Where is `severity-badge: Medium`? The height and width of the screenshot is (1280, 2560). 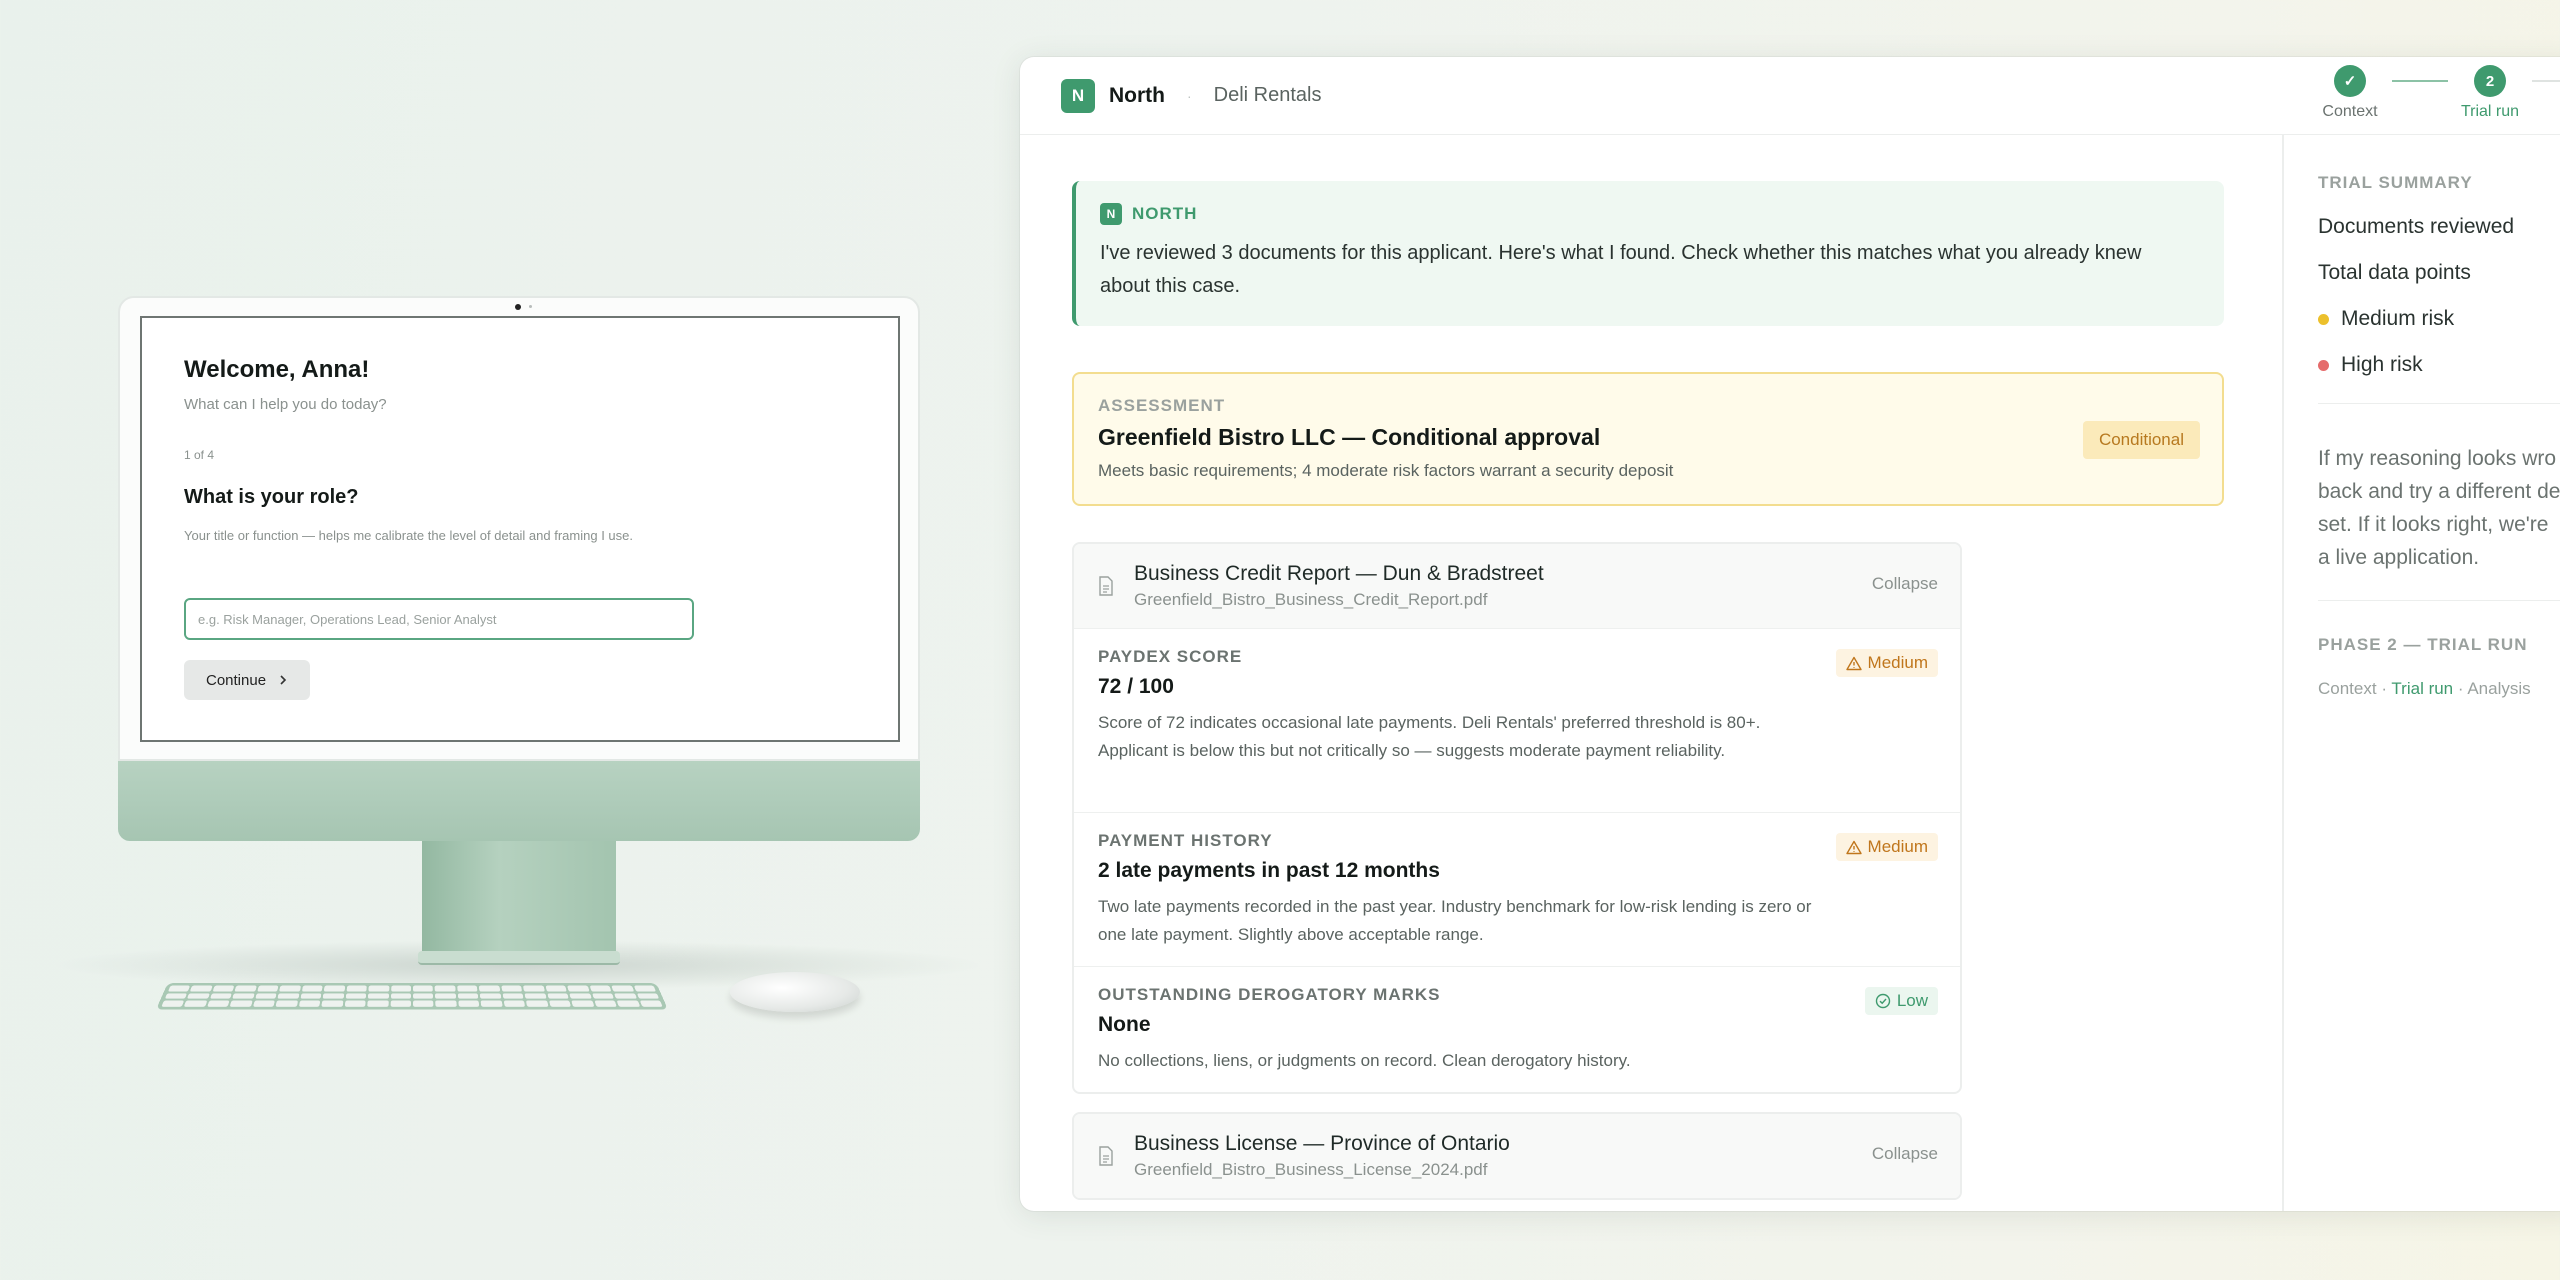 severity-badge: Medium is located at coordinates (1886, 847).